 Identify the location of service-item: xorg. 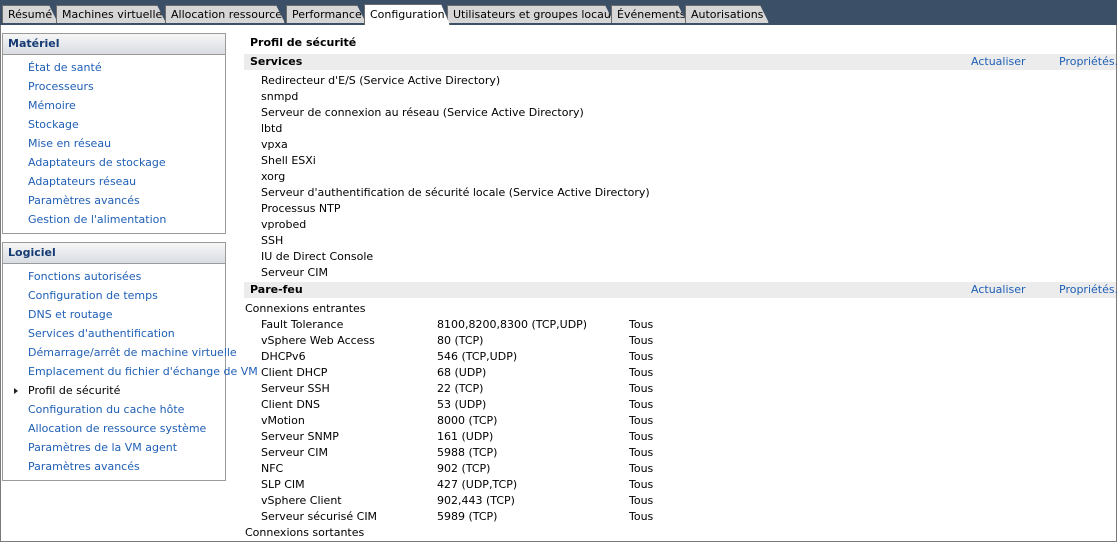
(273, 176).